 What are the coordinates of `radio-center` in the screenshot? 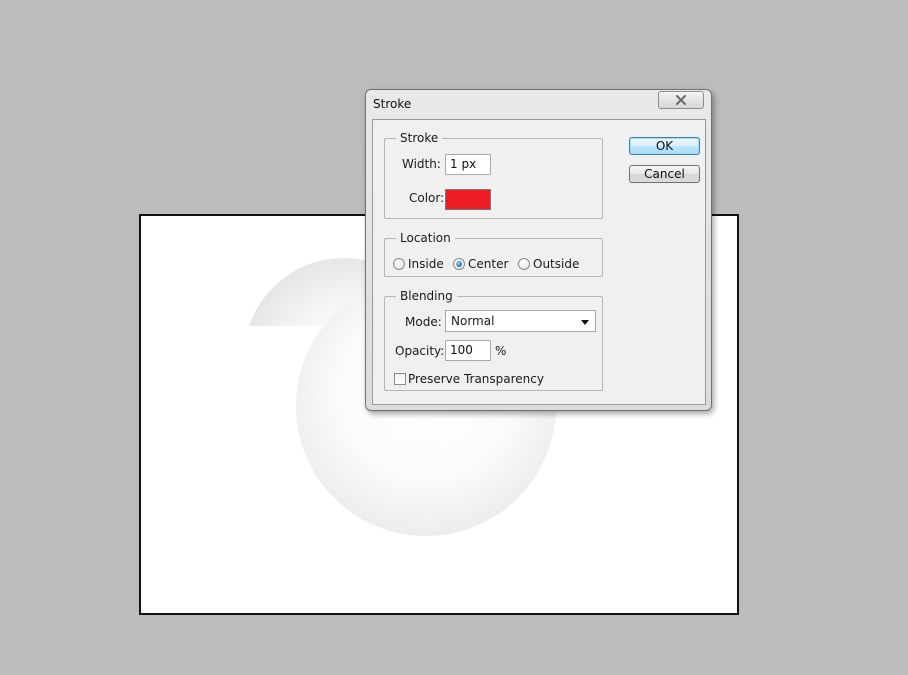 It's located at (459, 264).